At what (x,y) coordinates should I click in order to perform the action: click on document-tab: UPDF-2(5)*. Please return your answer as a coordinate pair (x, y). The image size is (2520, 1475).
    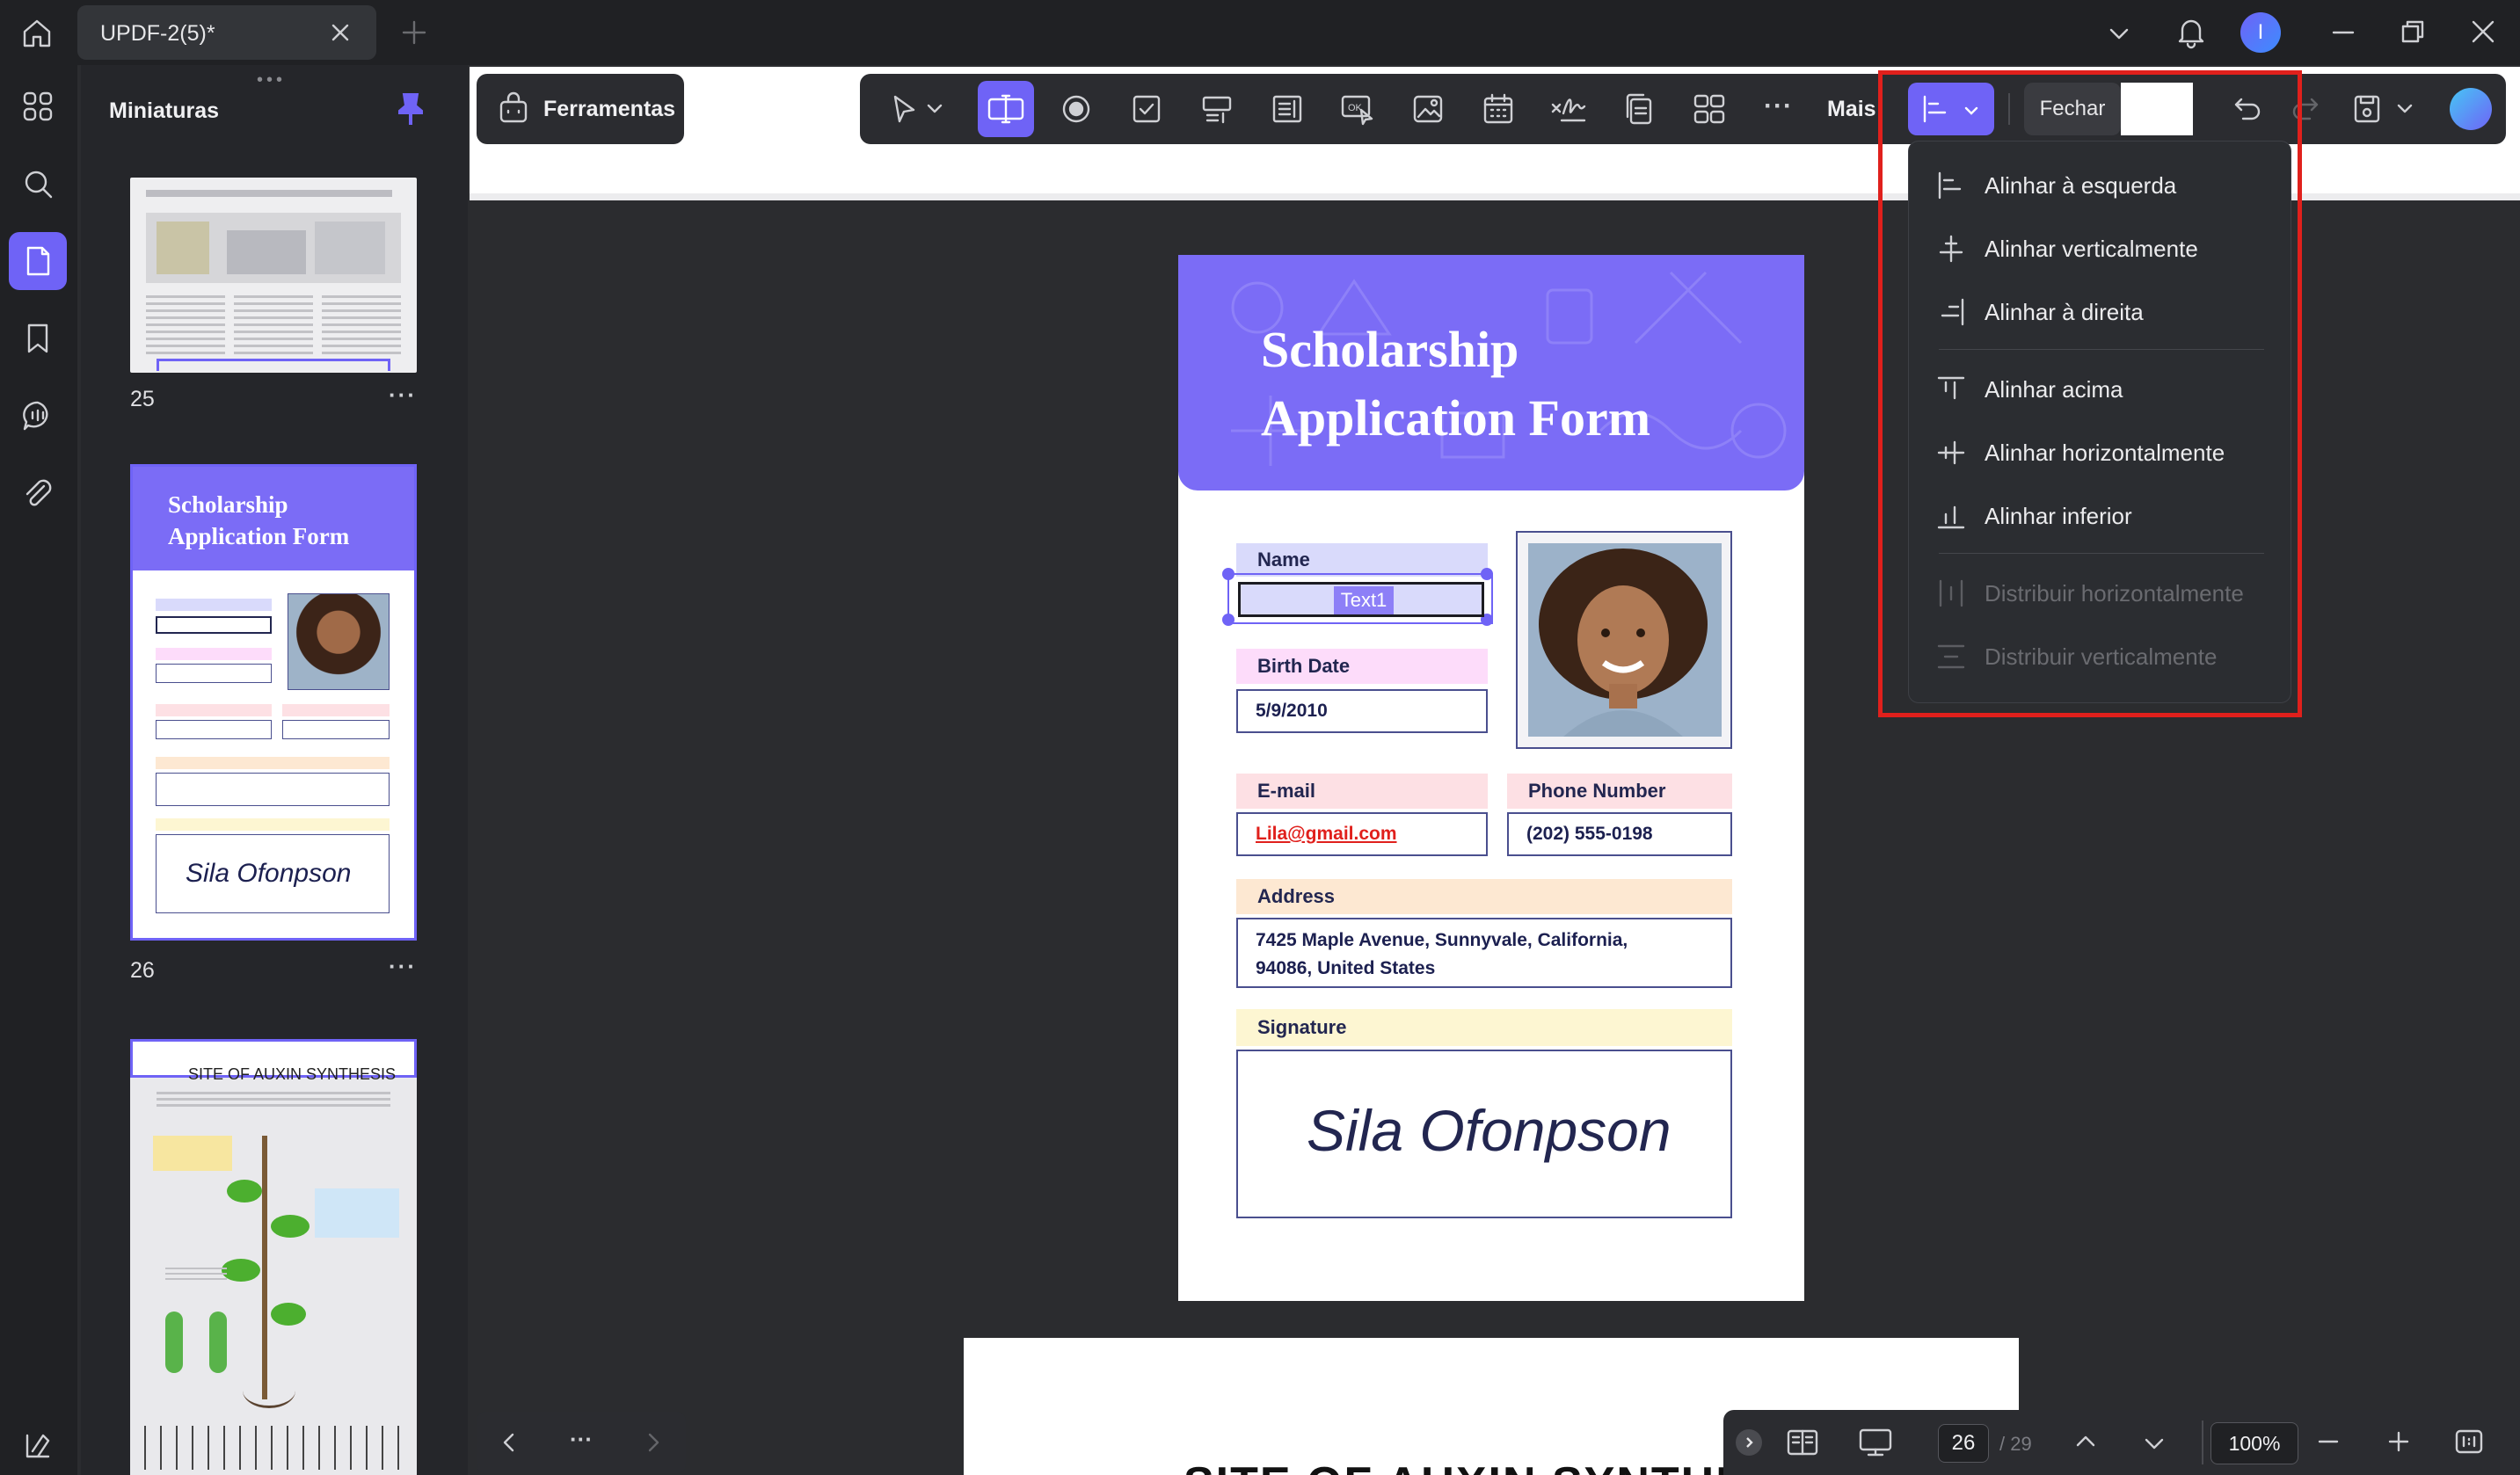
    Looking at the image, I should click on (226, 32).